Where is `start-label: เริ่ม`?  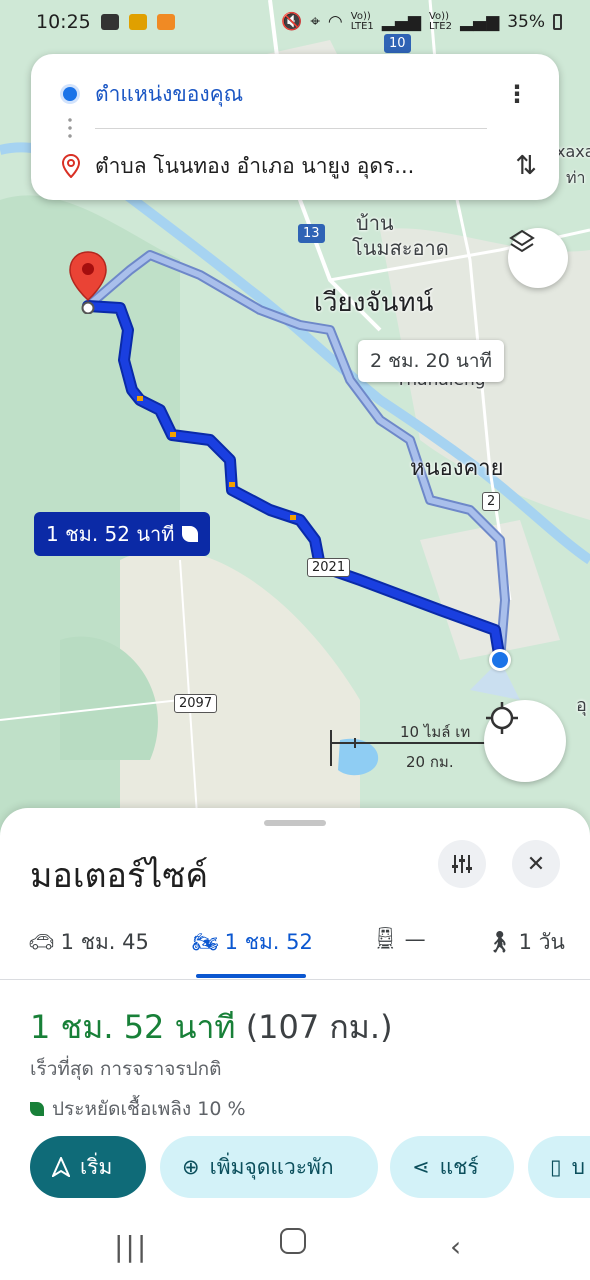 start-label: เริ่ม is located at coordinates (96, 1166).